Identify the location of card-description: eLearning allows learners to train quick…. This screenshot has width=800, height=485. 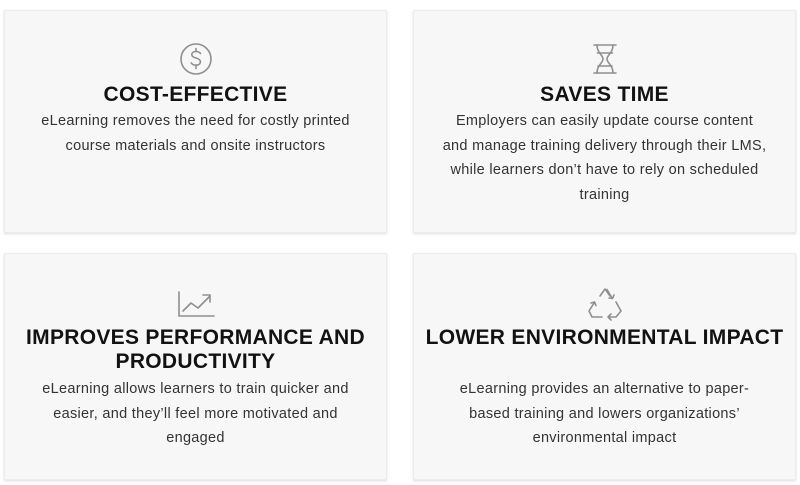
(195, 413).